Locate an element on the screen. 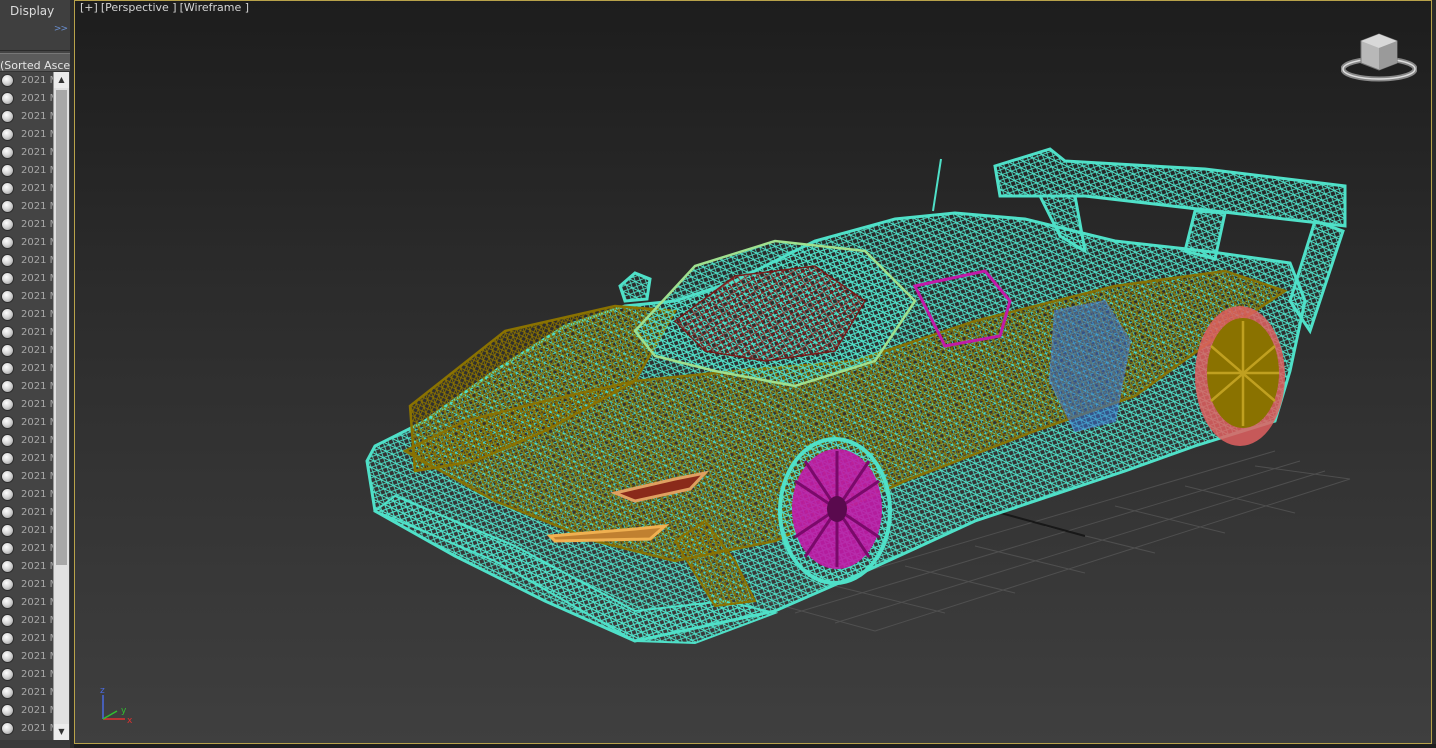  axis-tripod-icon: z y x is located at coordinates (116, 706).